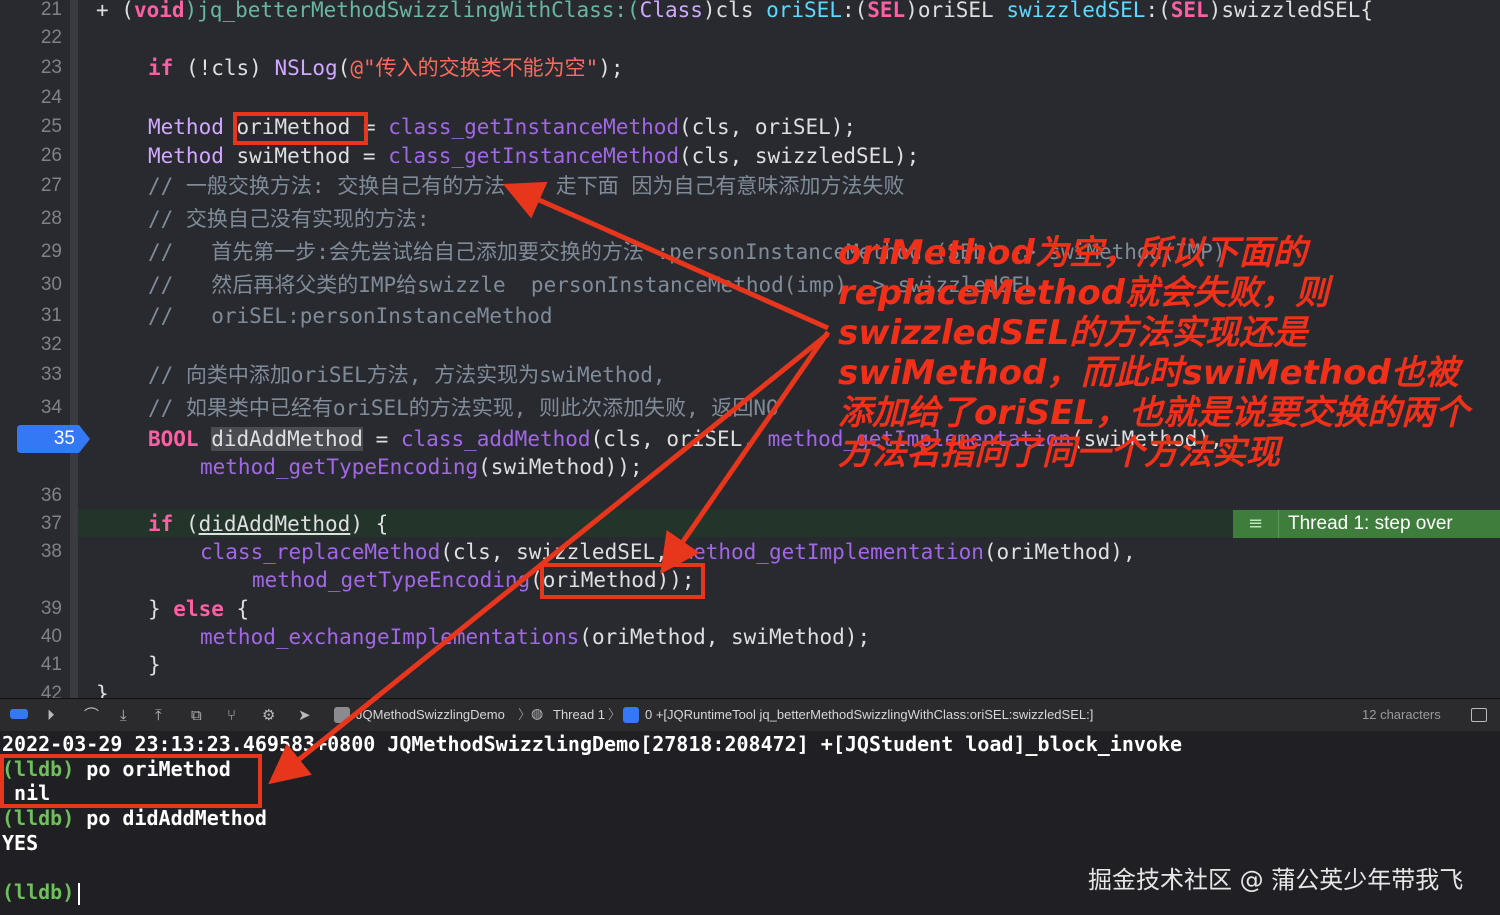 The image size is (1500, 915). What do you see at coordinates (1276, 880) in the screenshot?
I see `watermark: 掘金技术社区 @ 蒲公英少年带我飞` at bounding box center [1276, 880].